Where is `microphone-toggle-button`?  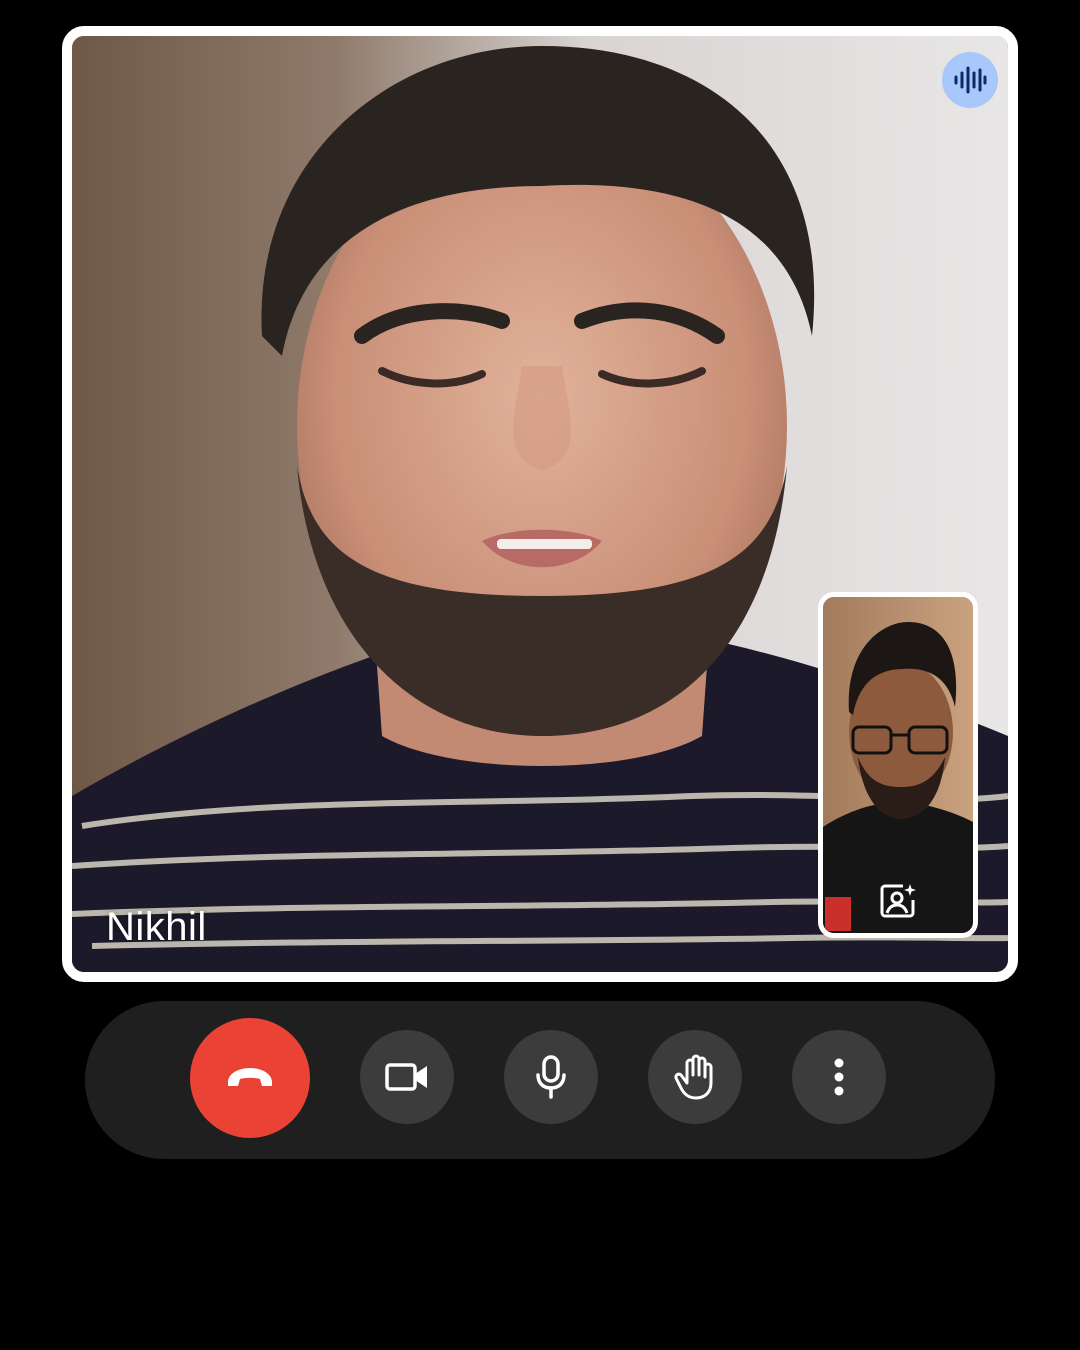 microphone-toggle-button is located at coordinates (551, 1077).